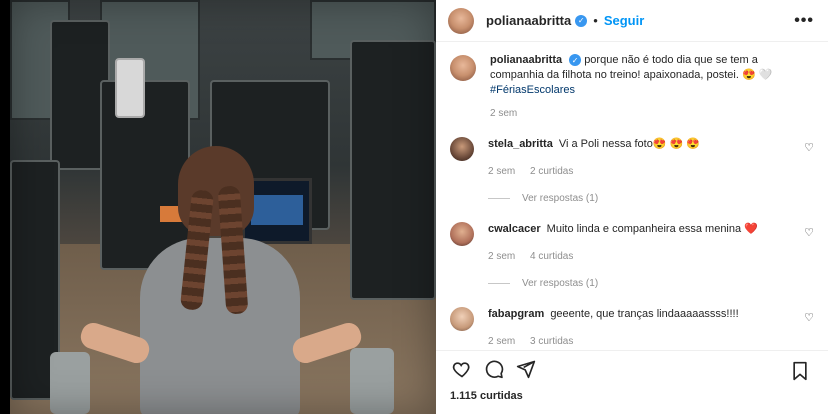  What do you see at coordinates (628, 341) in the screenshot?
I see `comment-meta: 2 sem 3 curtidas` at bounding box center [628, 341].